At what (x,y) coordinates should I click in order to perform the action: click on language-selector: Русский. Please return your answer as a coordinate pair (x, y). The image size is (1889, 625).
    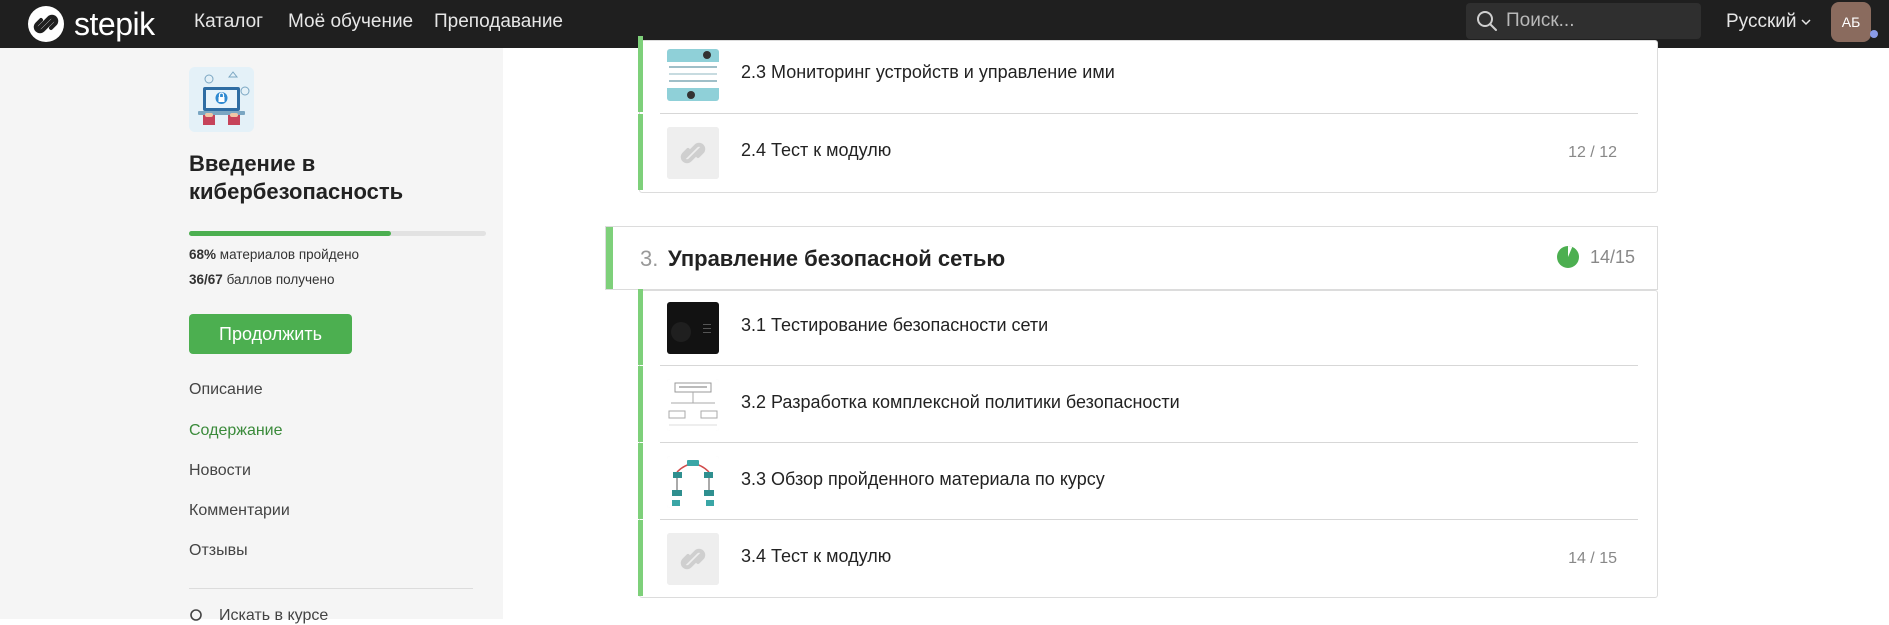
    Looking at the image, I should click on (1768, 22).